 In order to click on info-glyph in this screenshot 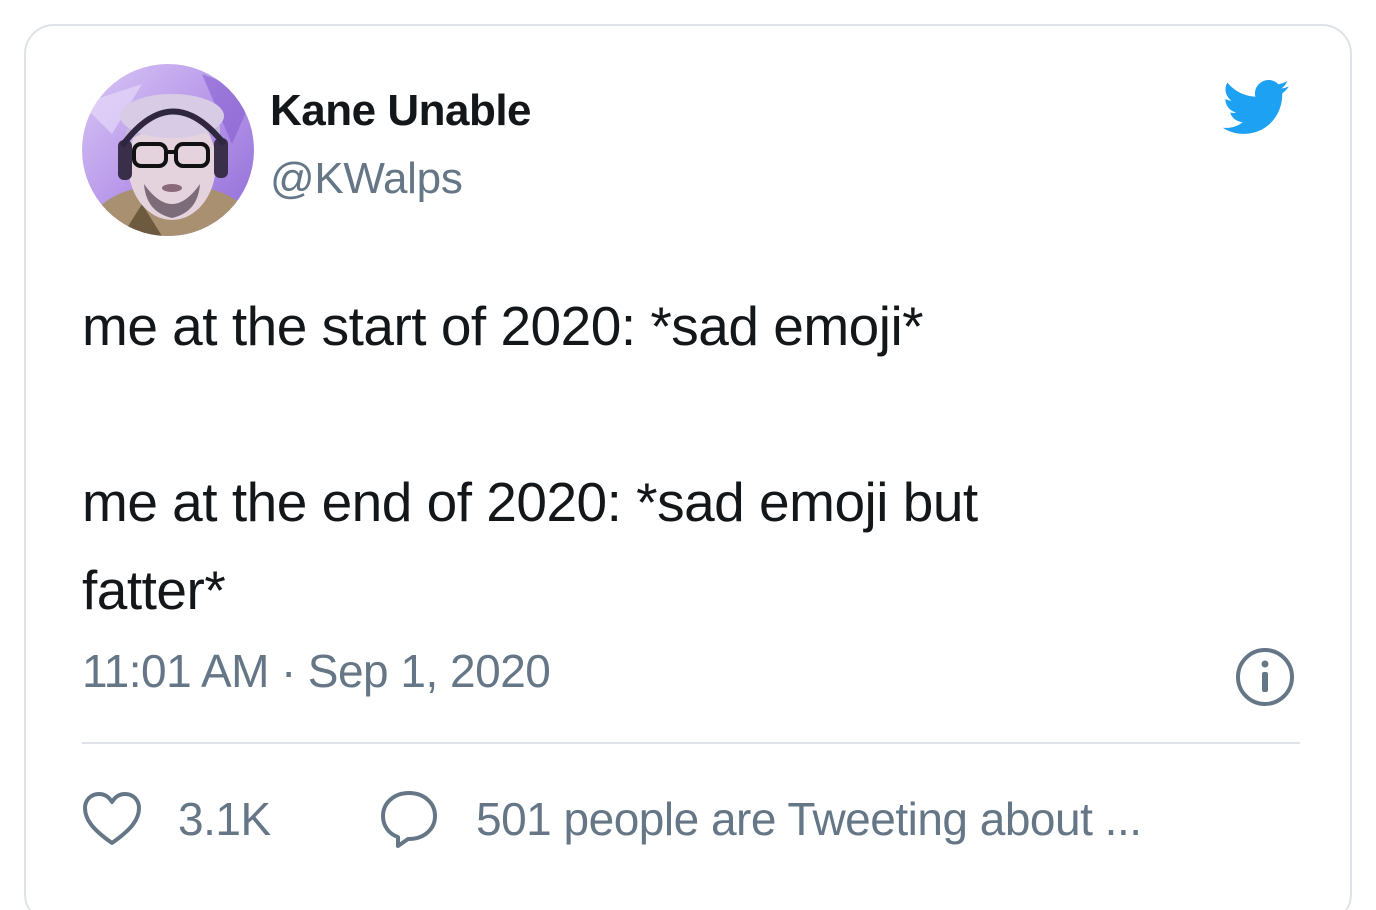, I will do `click(1265, 677)`.